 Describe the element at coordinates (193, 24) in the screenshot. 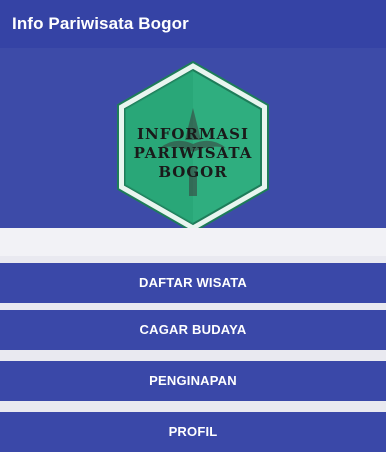

I see `app-bar: Info Pariwisata Bogor` at that location.